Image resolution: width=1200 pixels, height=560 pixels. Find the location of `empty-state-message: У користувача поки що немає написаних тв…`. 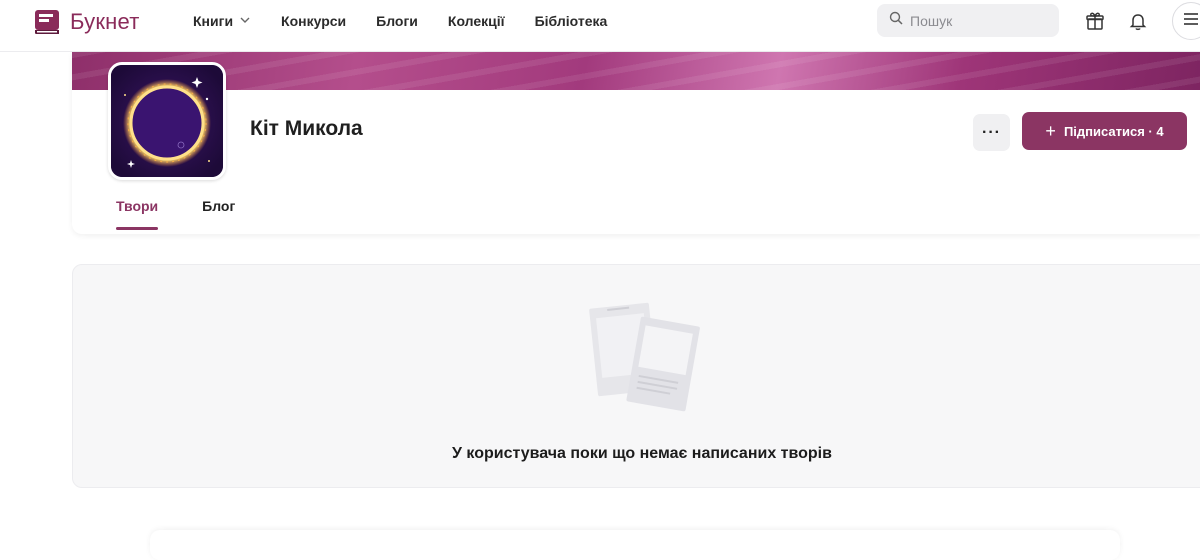

empty-state-message: У користувача поки що немає написаних тв… is located at coordinates (642, 453).